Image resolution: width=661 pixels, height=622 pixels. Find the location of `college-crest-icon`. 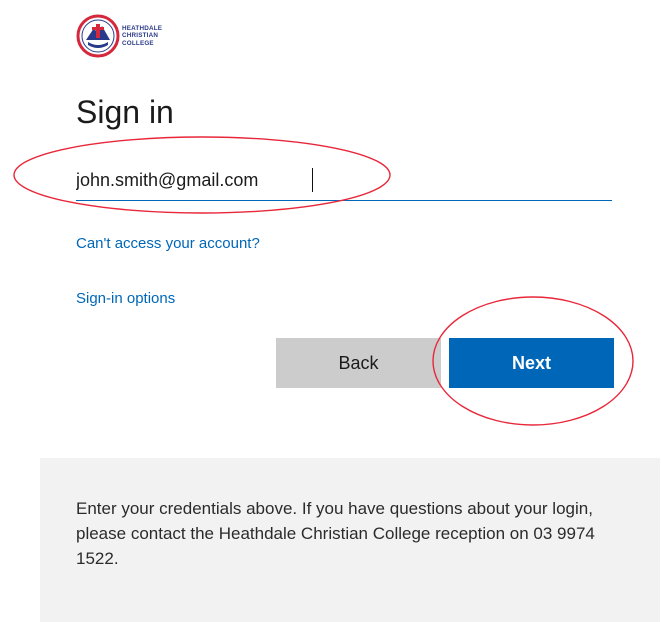

college-crest-icon is located at coordinates (98, 36).